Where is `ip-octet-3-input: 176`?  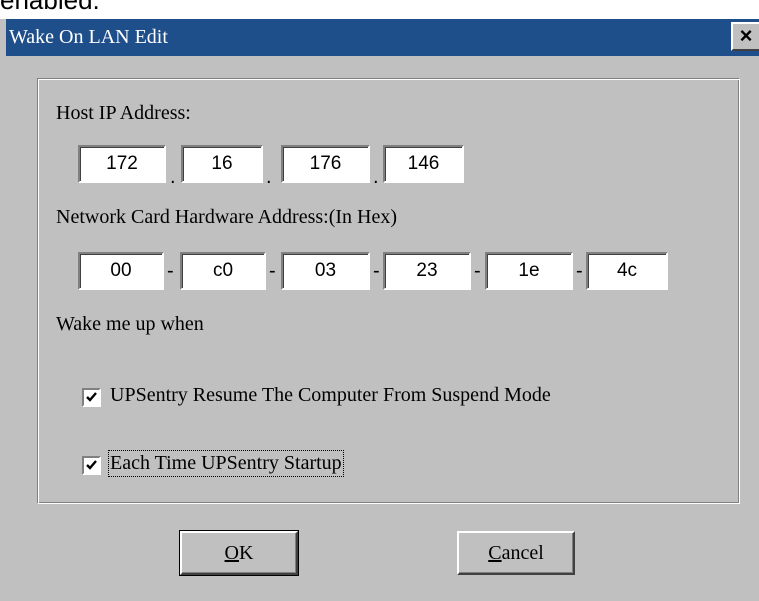
ip-octet-3-input: 176 is located at coordinates (325, 164).